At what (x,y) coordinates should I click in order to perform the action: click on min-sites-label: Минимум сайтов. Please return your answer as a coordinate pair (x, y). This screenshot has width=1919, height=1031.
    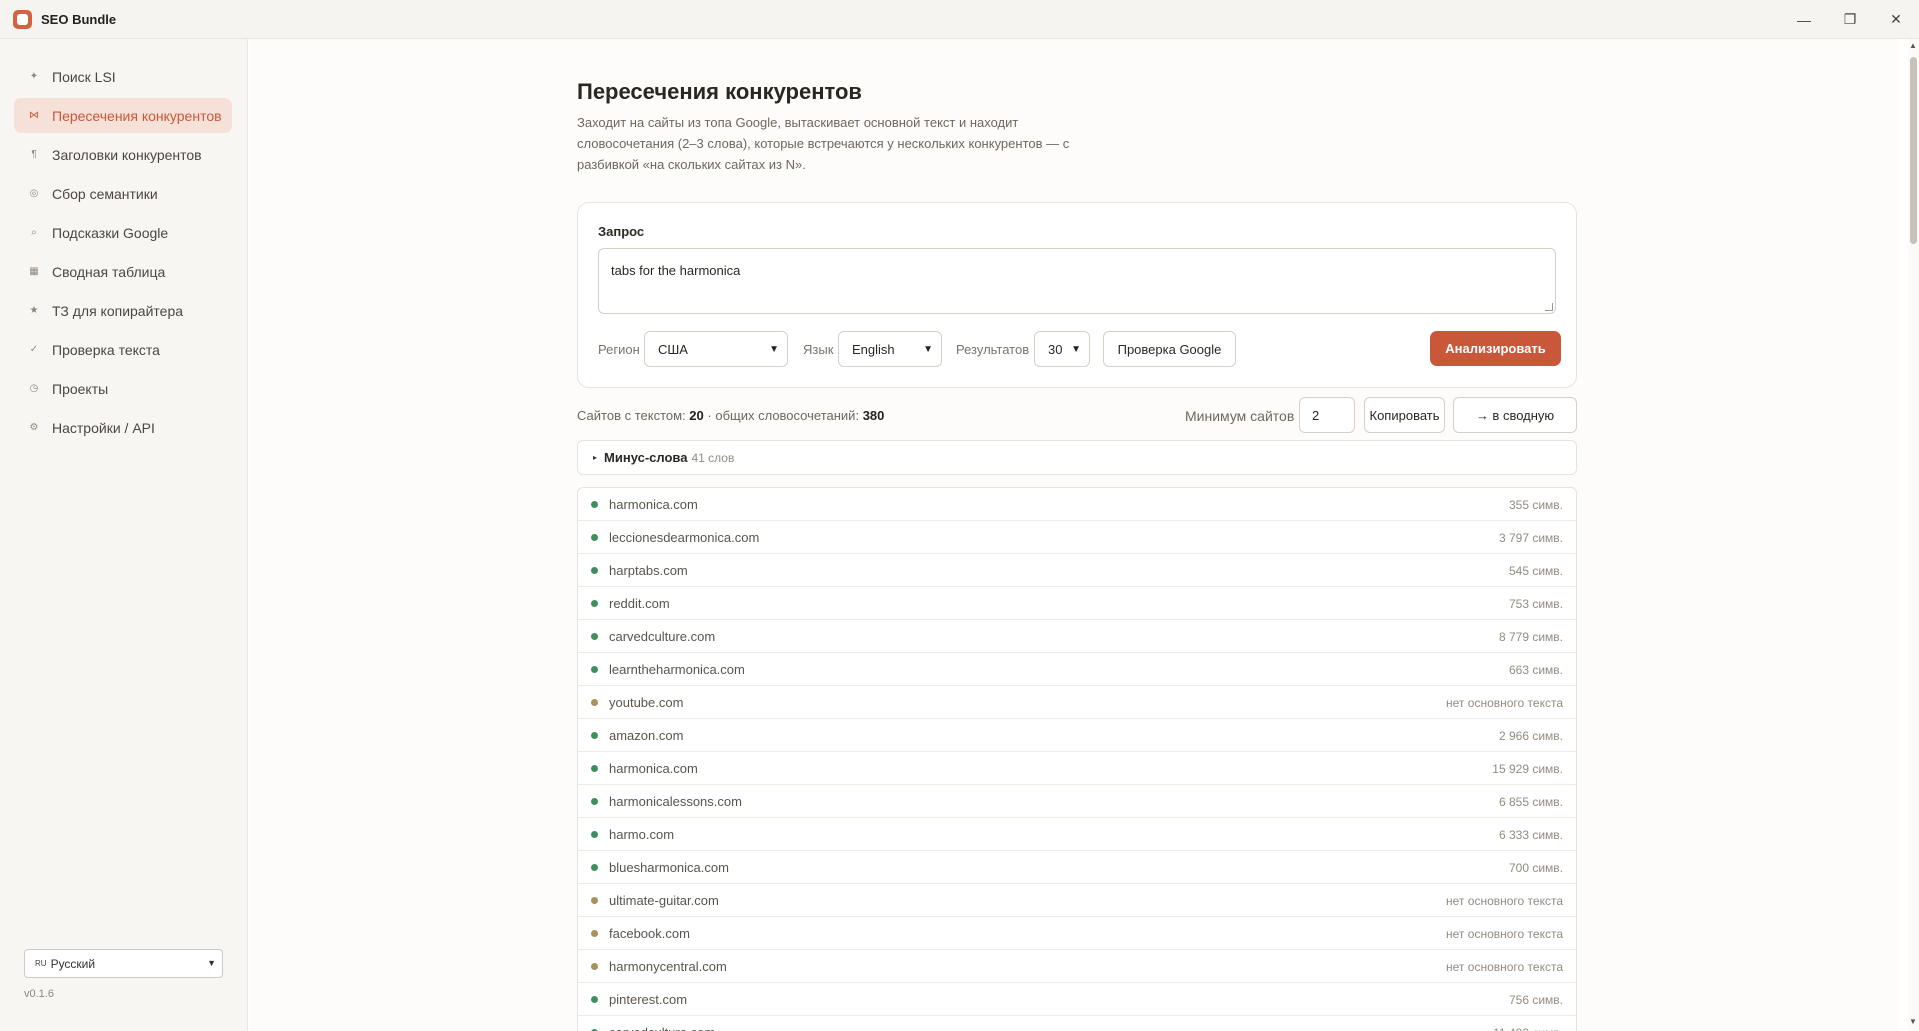
    Looking at the image, I should click on (1240, 416).